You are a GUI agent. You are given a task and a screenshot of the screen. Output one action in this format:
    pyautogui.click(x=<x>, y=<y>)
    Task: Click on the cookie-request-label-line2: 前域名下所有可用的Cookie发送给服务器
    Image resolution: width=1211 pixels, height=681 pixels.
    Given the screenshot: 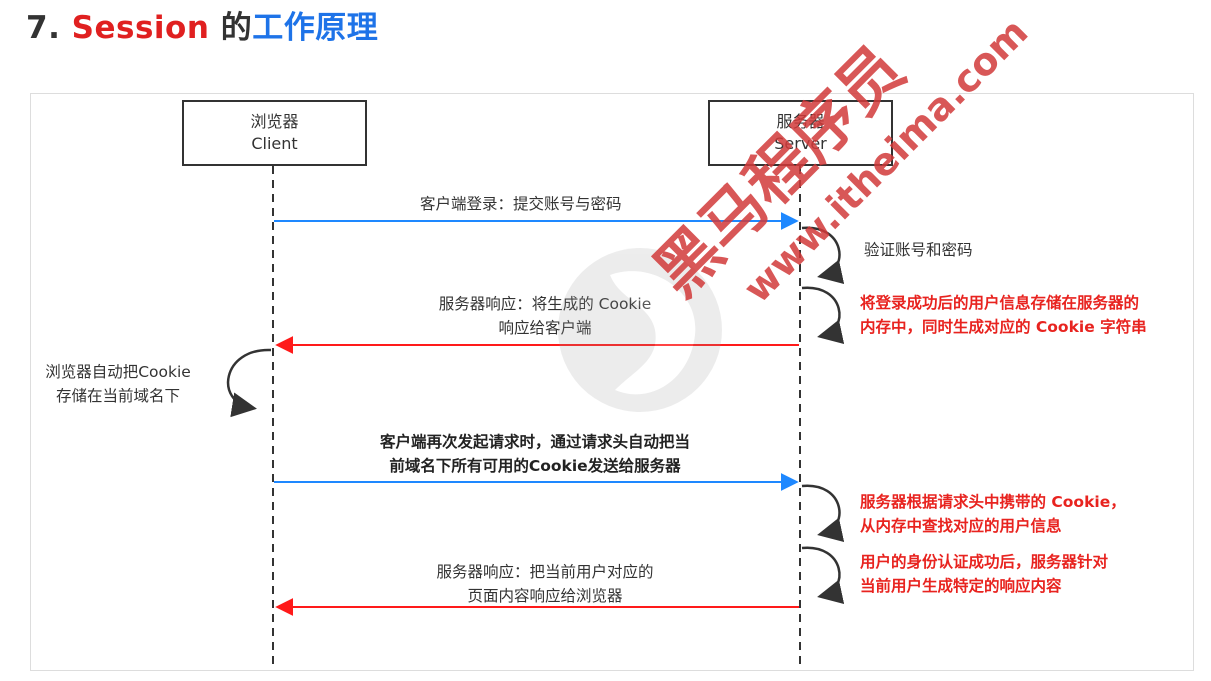 What is the action you would take?
    pyautogui.click(x=535, y=466)
    